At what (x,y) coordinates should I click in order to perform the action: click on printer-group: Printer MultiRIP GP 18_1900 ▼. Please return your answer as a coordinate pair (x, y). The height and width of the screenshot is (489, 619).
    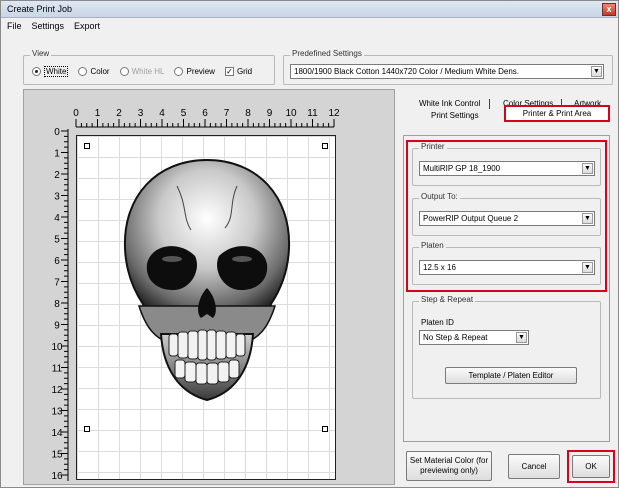
    Looking at the image, I should click on (506, 164).